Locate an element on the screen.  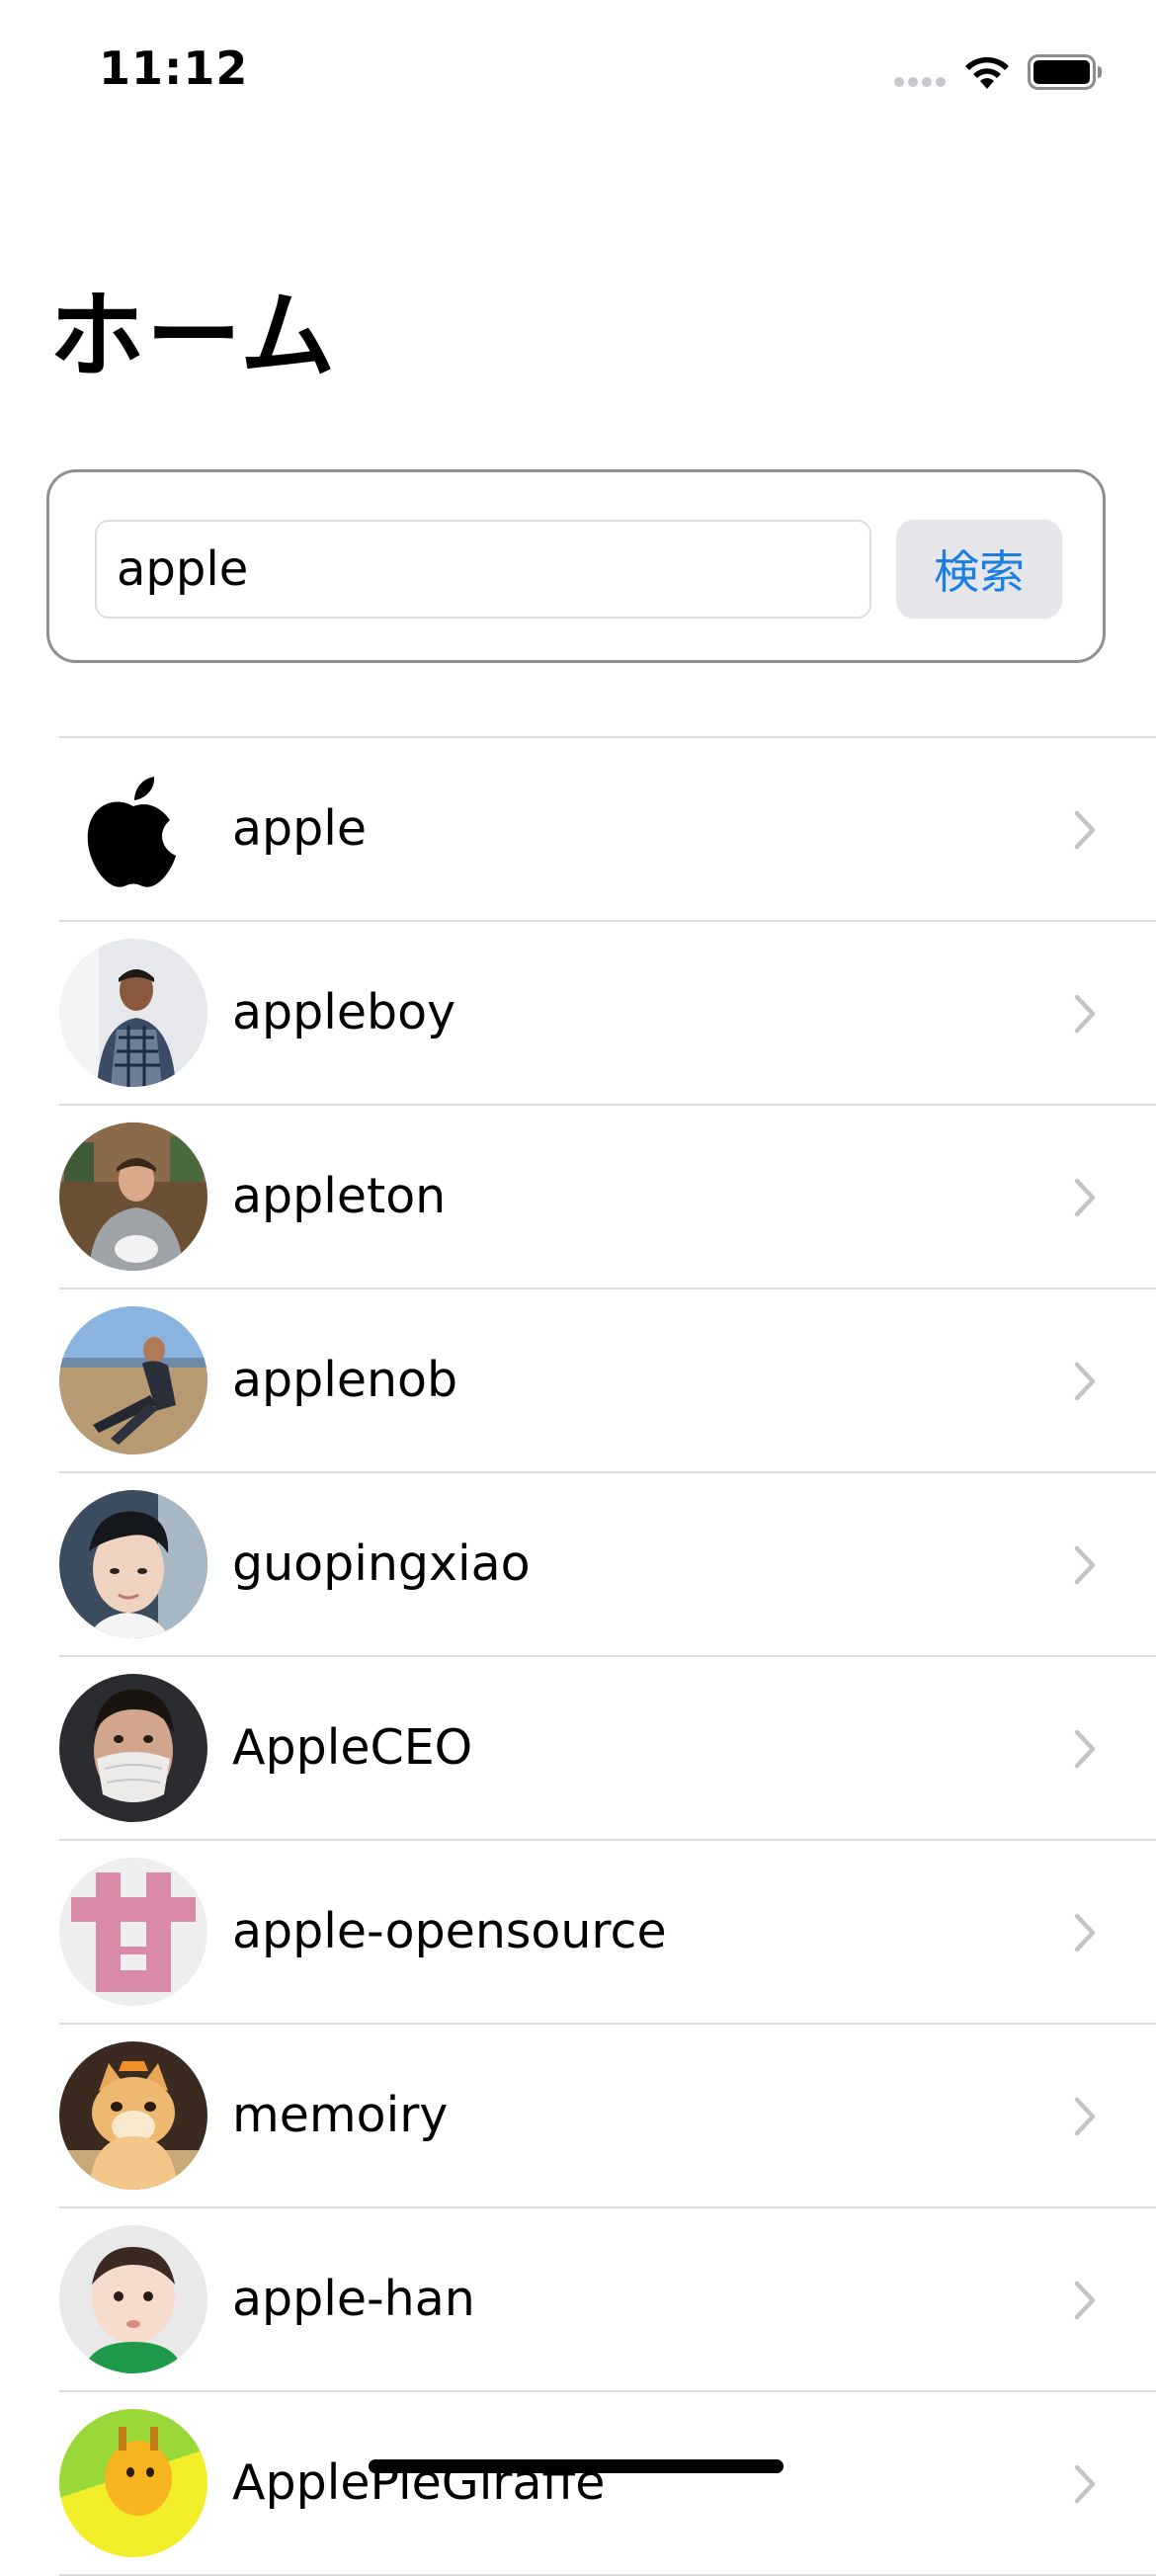
search-button: 検索 is located at coordinates (979, 569).